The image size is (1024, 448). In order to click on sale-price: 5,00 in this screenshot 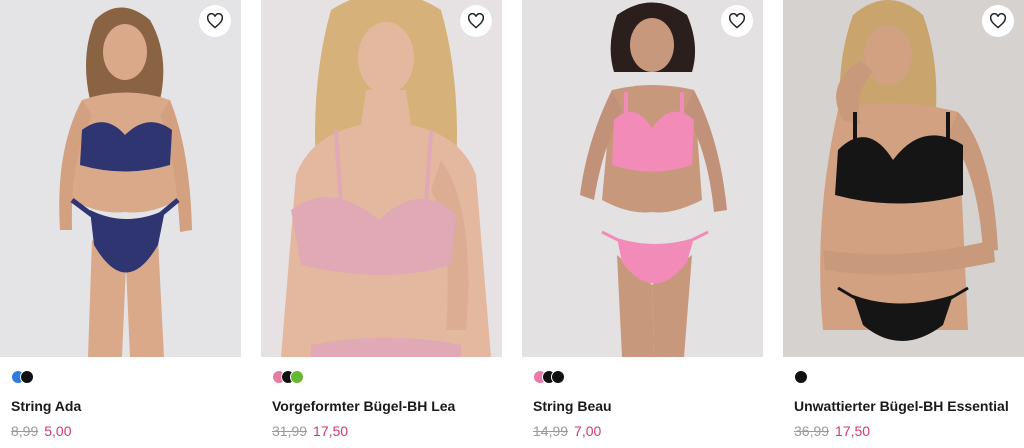, I will do `click(58, 431)`.